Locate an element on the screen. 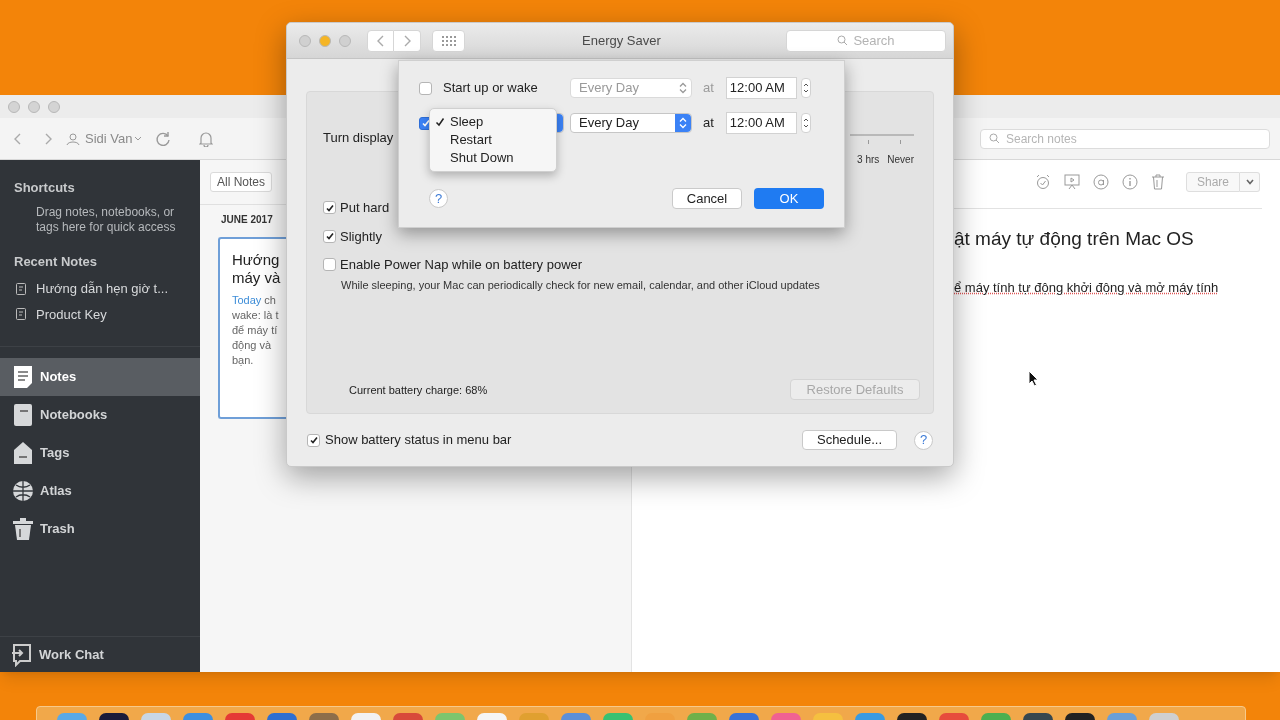 The width and height of the screenshot is (1280, 720). share-menu-button is located at coordinates (1250, 181).